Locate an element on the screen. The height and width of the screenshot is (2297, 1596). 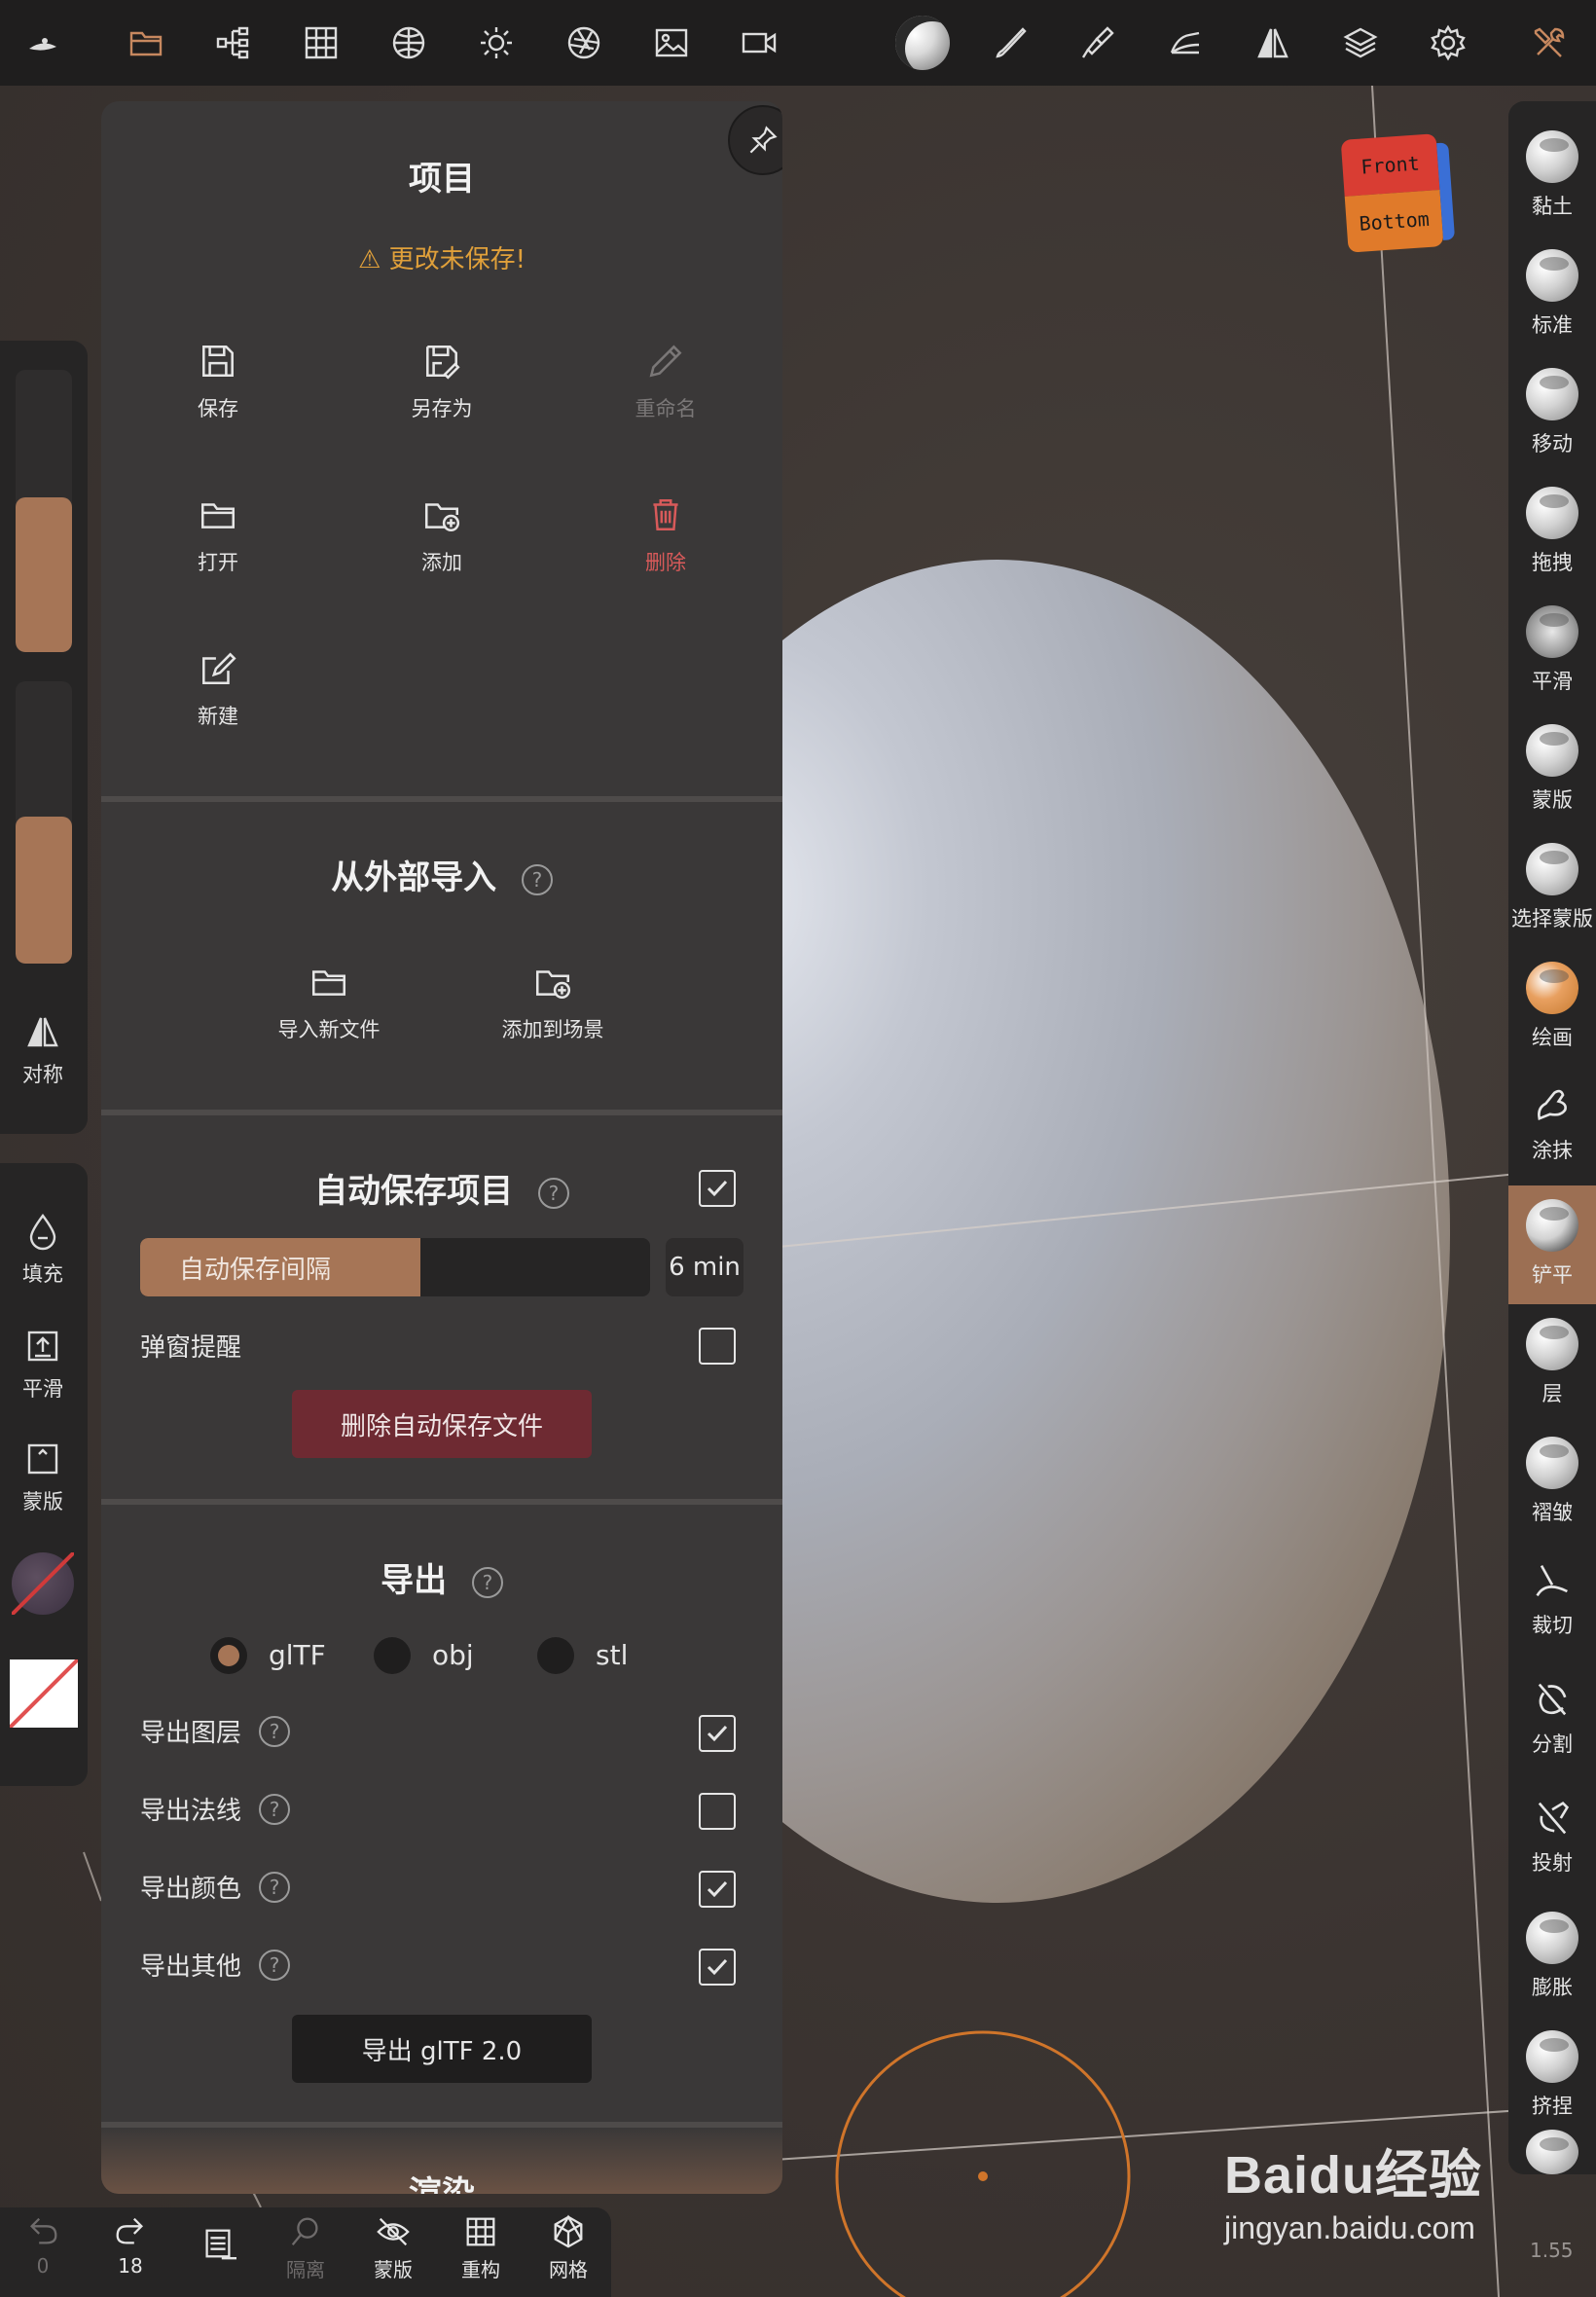
popup-reminder-row: 弹窗提醒 is located at coordinates (190, 1346).